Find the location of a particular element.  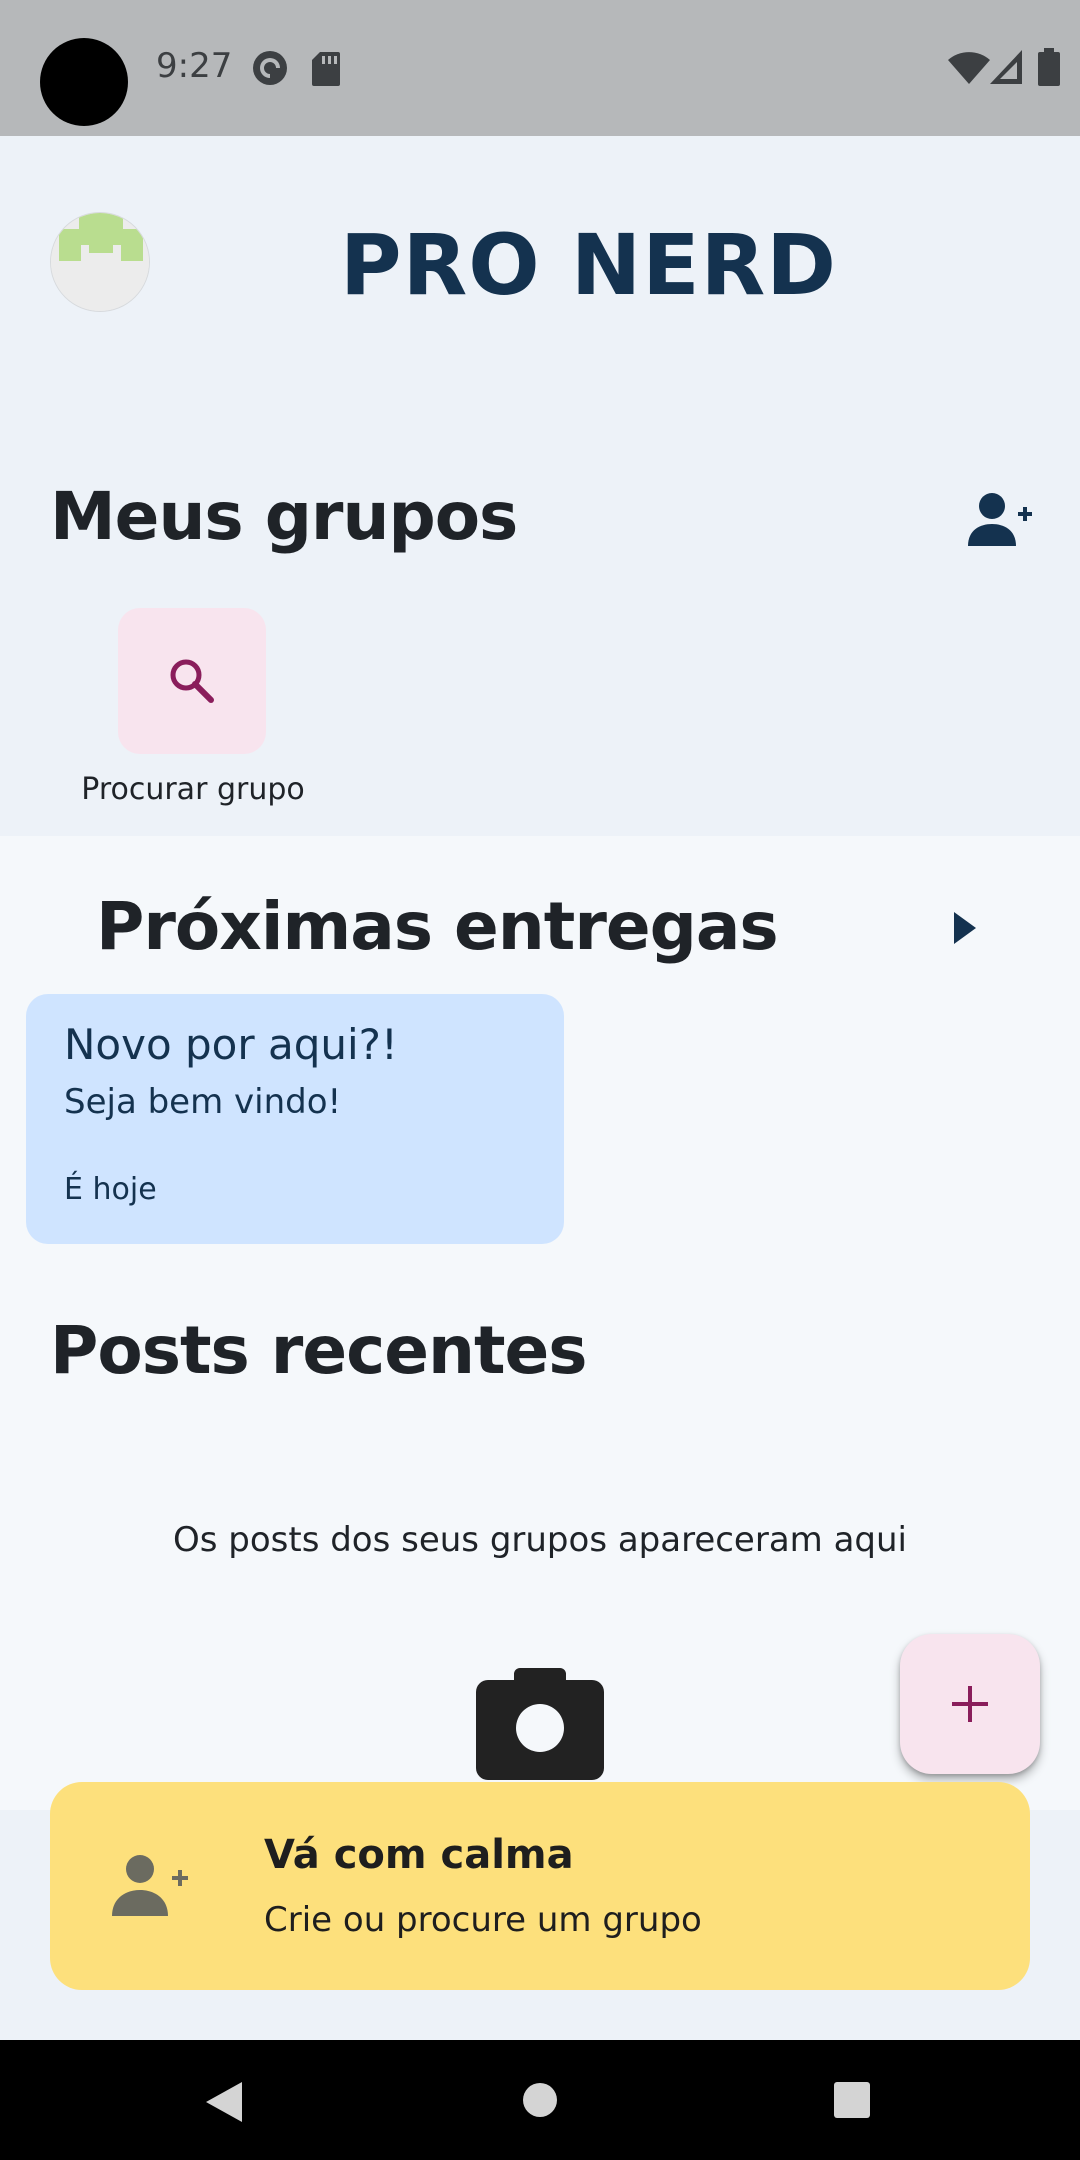

home-icon is located at coordinates (540, 2100).